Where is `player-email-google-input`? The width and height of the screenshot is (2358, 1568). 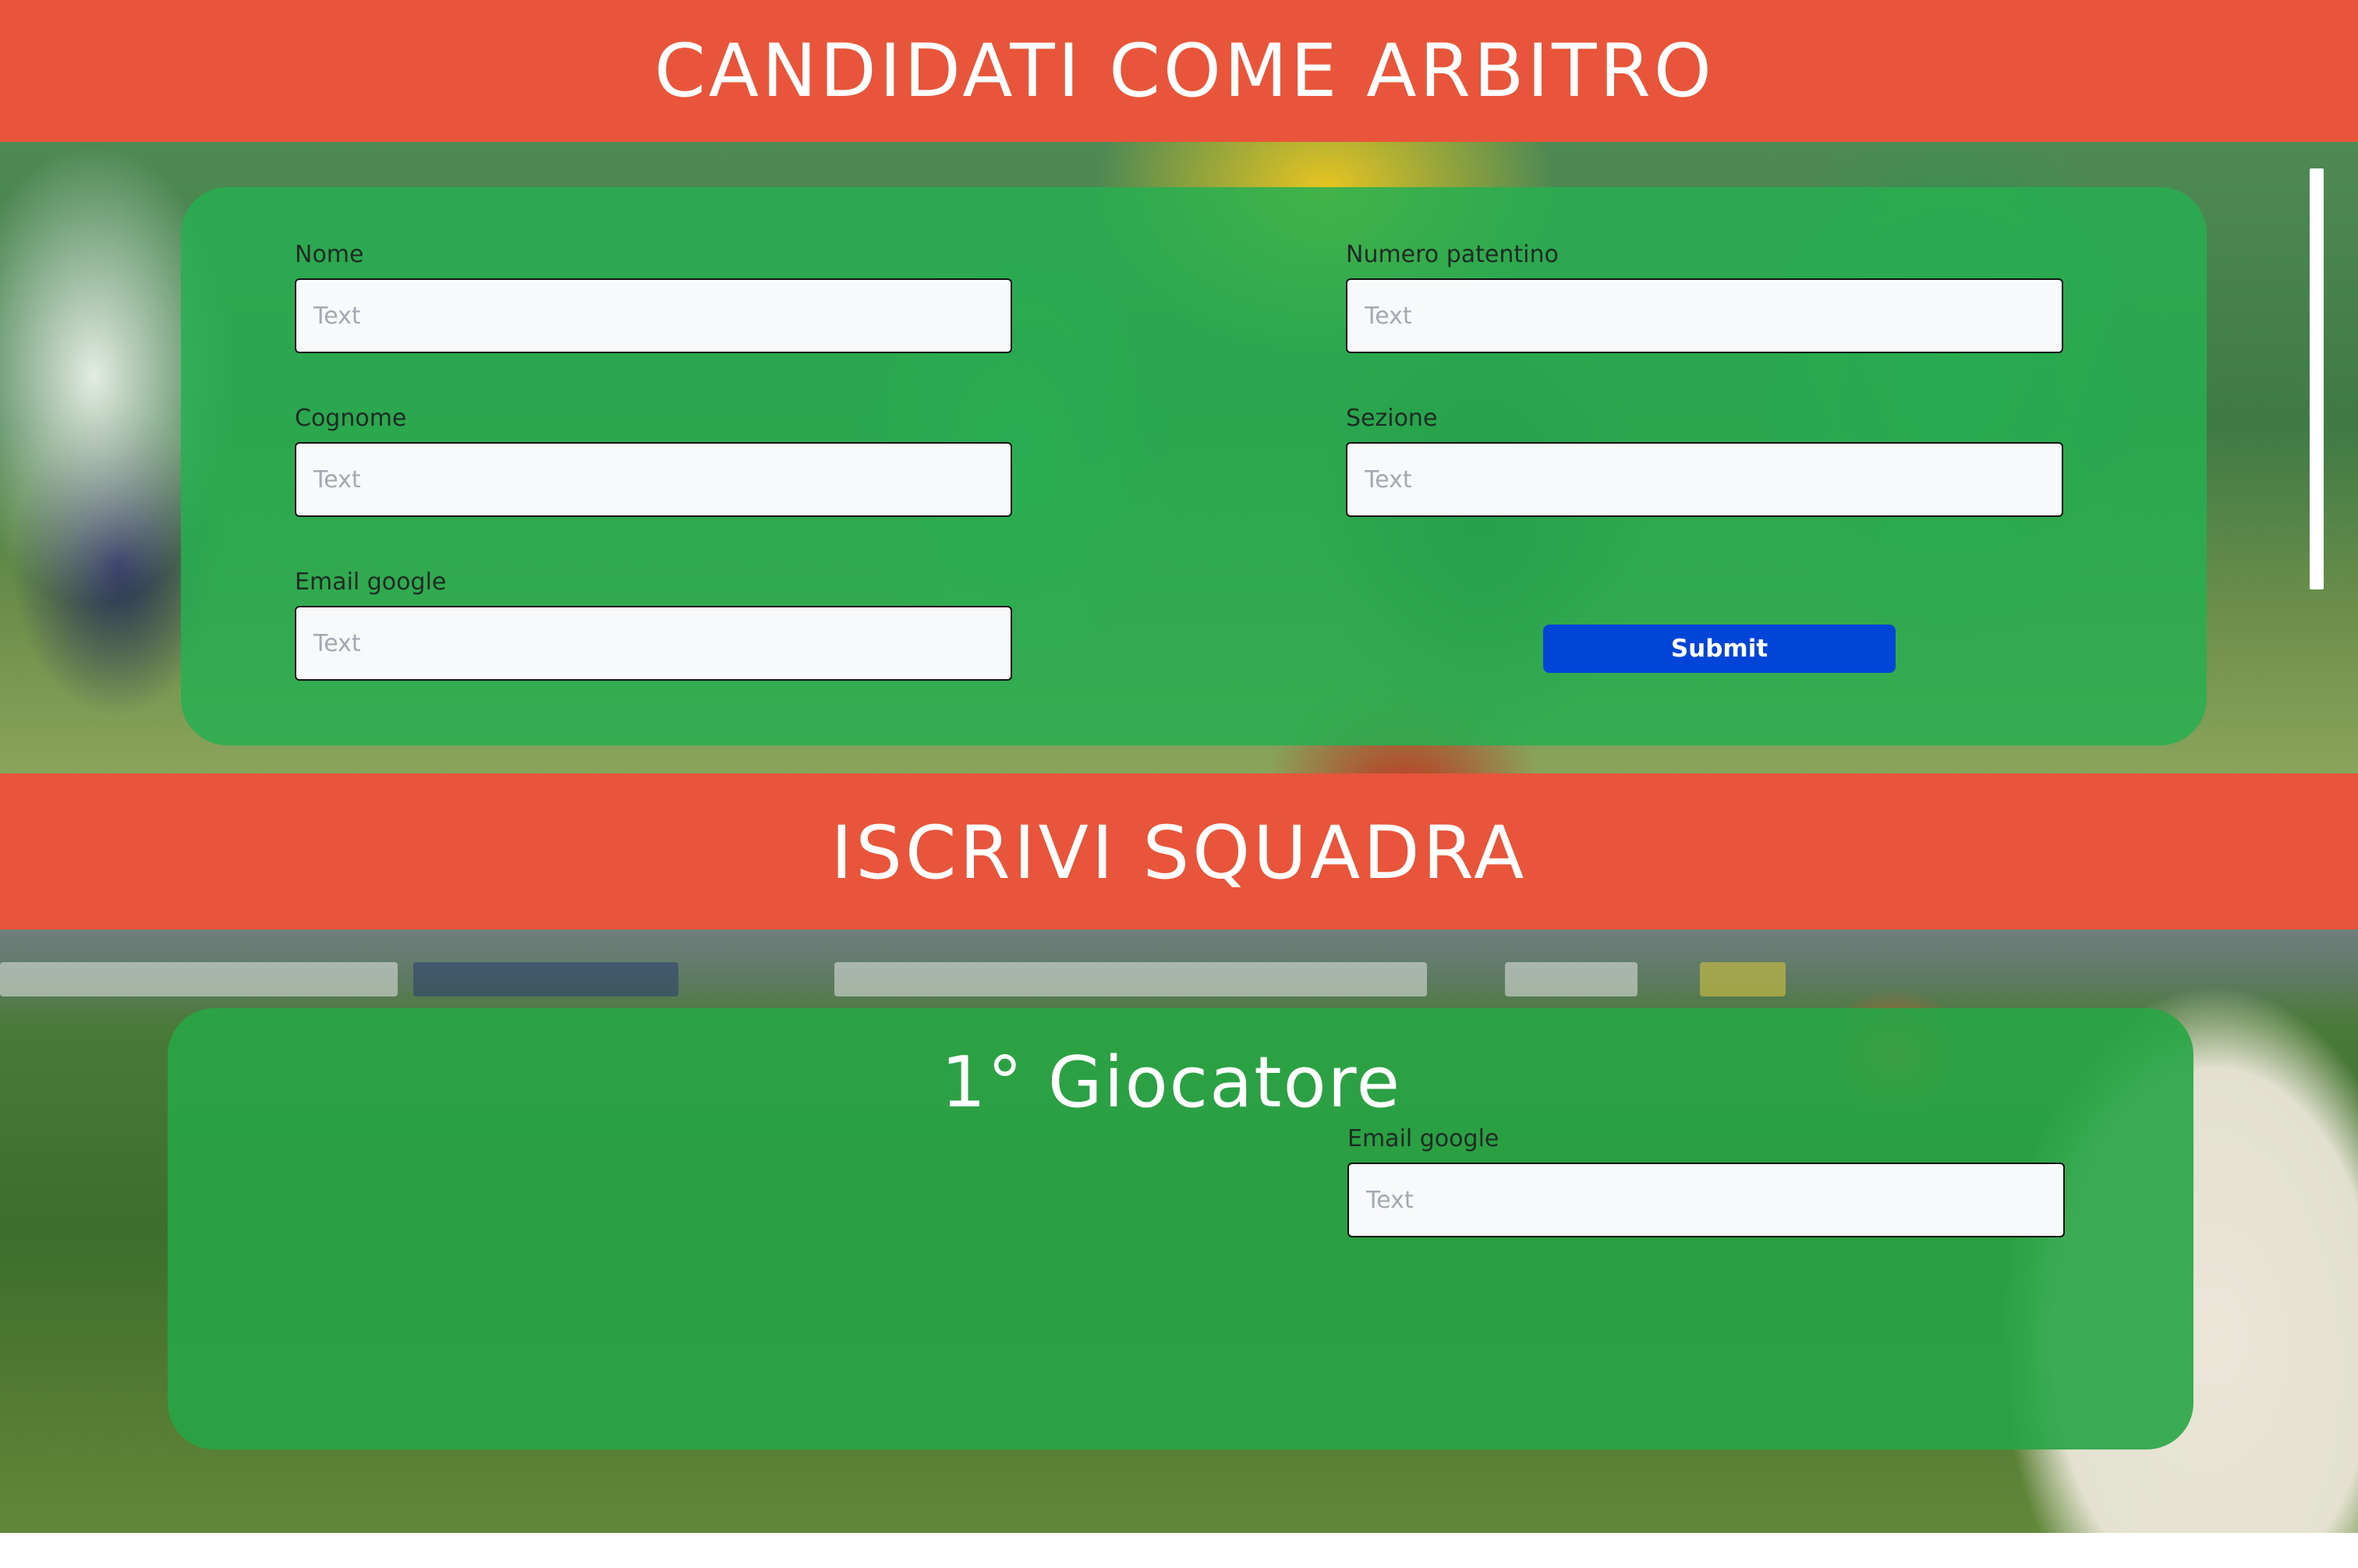 player-email-google-input is located at coordinates (1706, 1200).